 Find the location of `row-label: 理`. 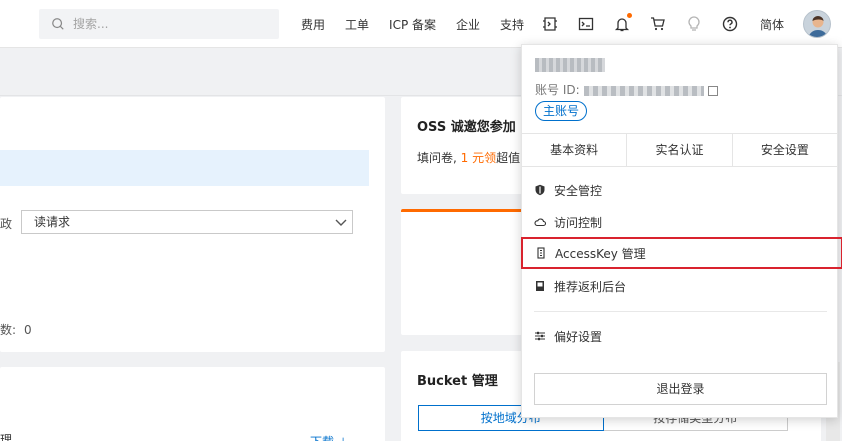

row-label: 理 is located at coordinates (6, 437).